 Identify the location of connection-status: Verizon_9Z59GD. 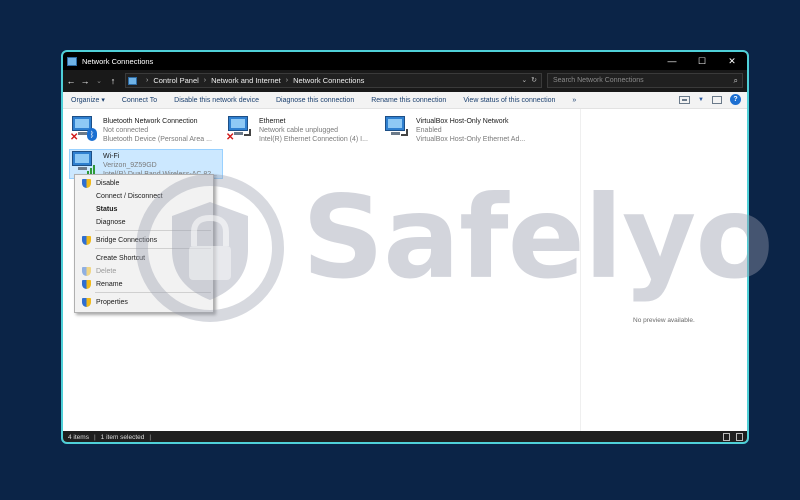
(130, 165).